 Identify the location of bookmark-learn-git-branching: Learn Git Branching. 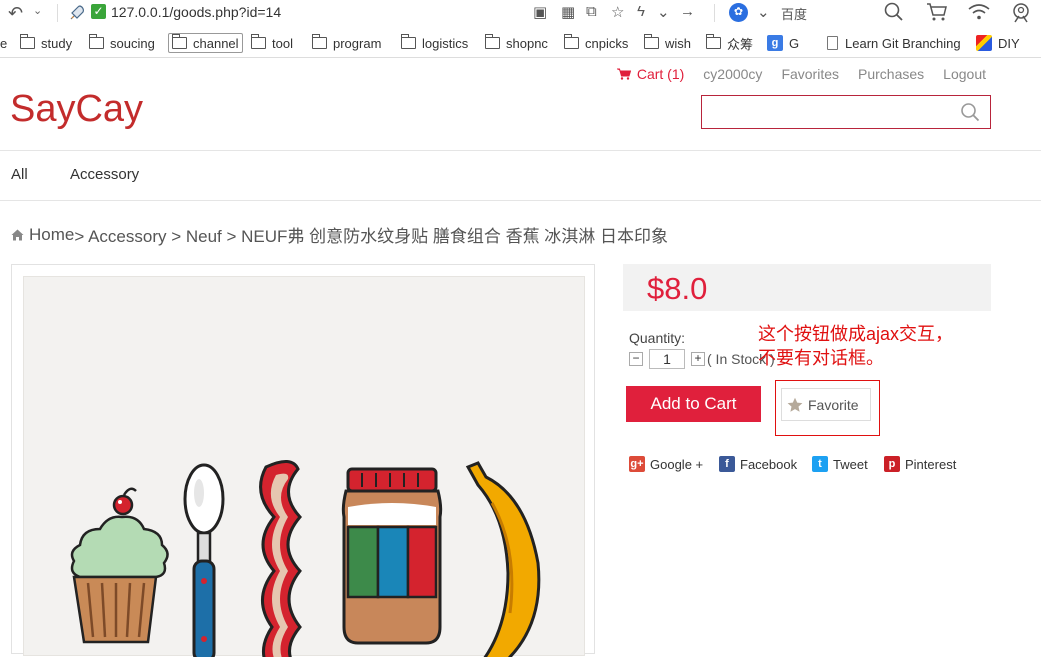
(894, 43).